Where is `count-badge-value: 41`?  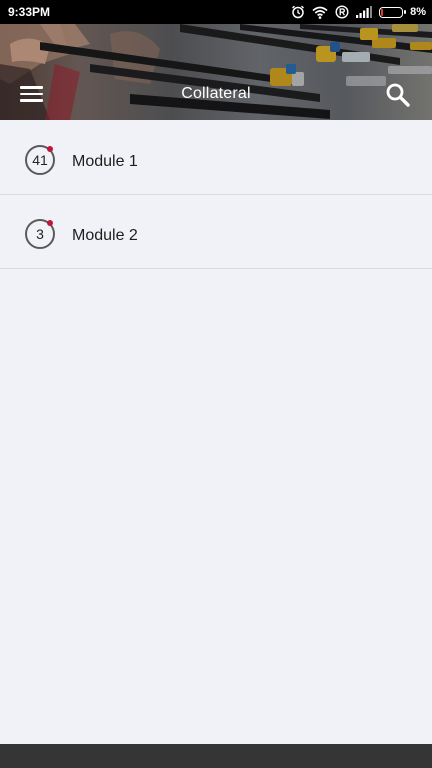
count-badge-value: 41 is located at coordinates (40, 160).